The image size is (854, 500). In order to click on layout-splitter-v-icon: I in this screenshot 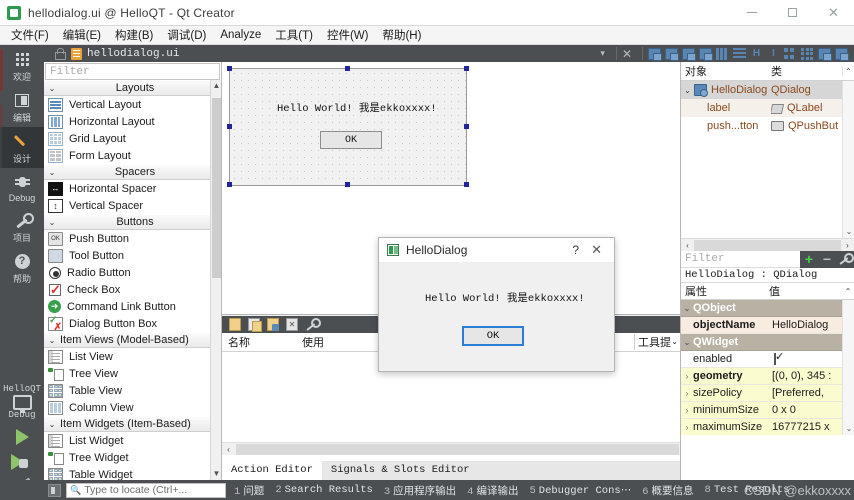, I will do `click(773, 54)`.